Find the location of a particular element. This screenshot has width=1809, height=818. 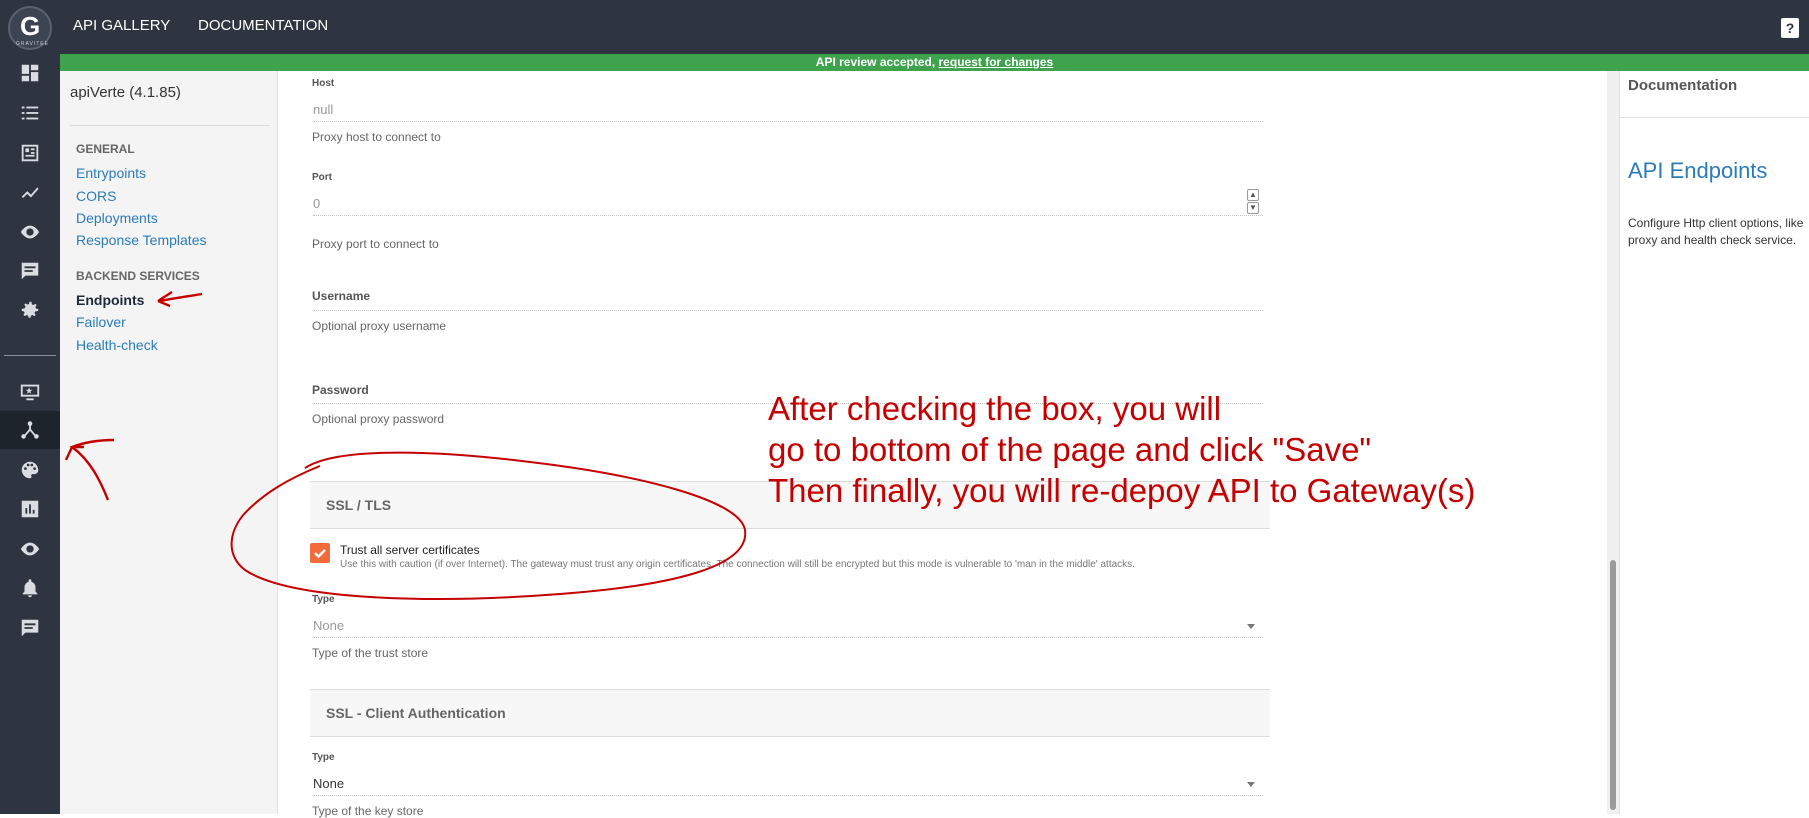

decrement-icon: ▼ is located at coordinates (1253, 208).